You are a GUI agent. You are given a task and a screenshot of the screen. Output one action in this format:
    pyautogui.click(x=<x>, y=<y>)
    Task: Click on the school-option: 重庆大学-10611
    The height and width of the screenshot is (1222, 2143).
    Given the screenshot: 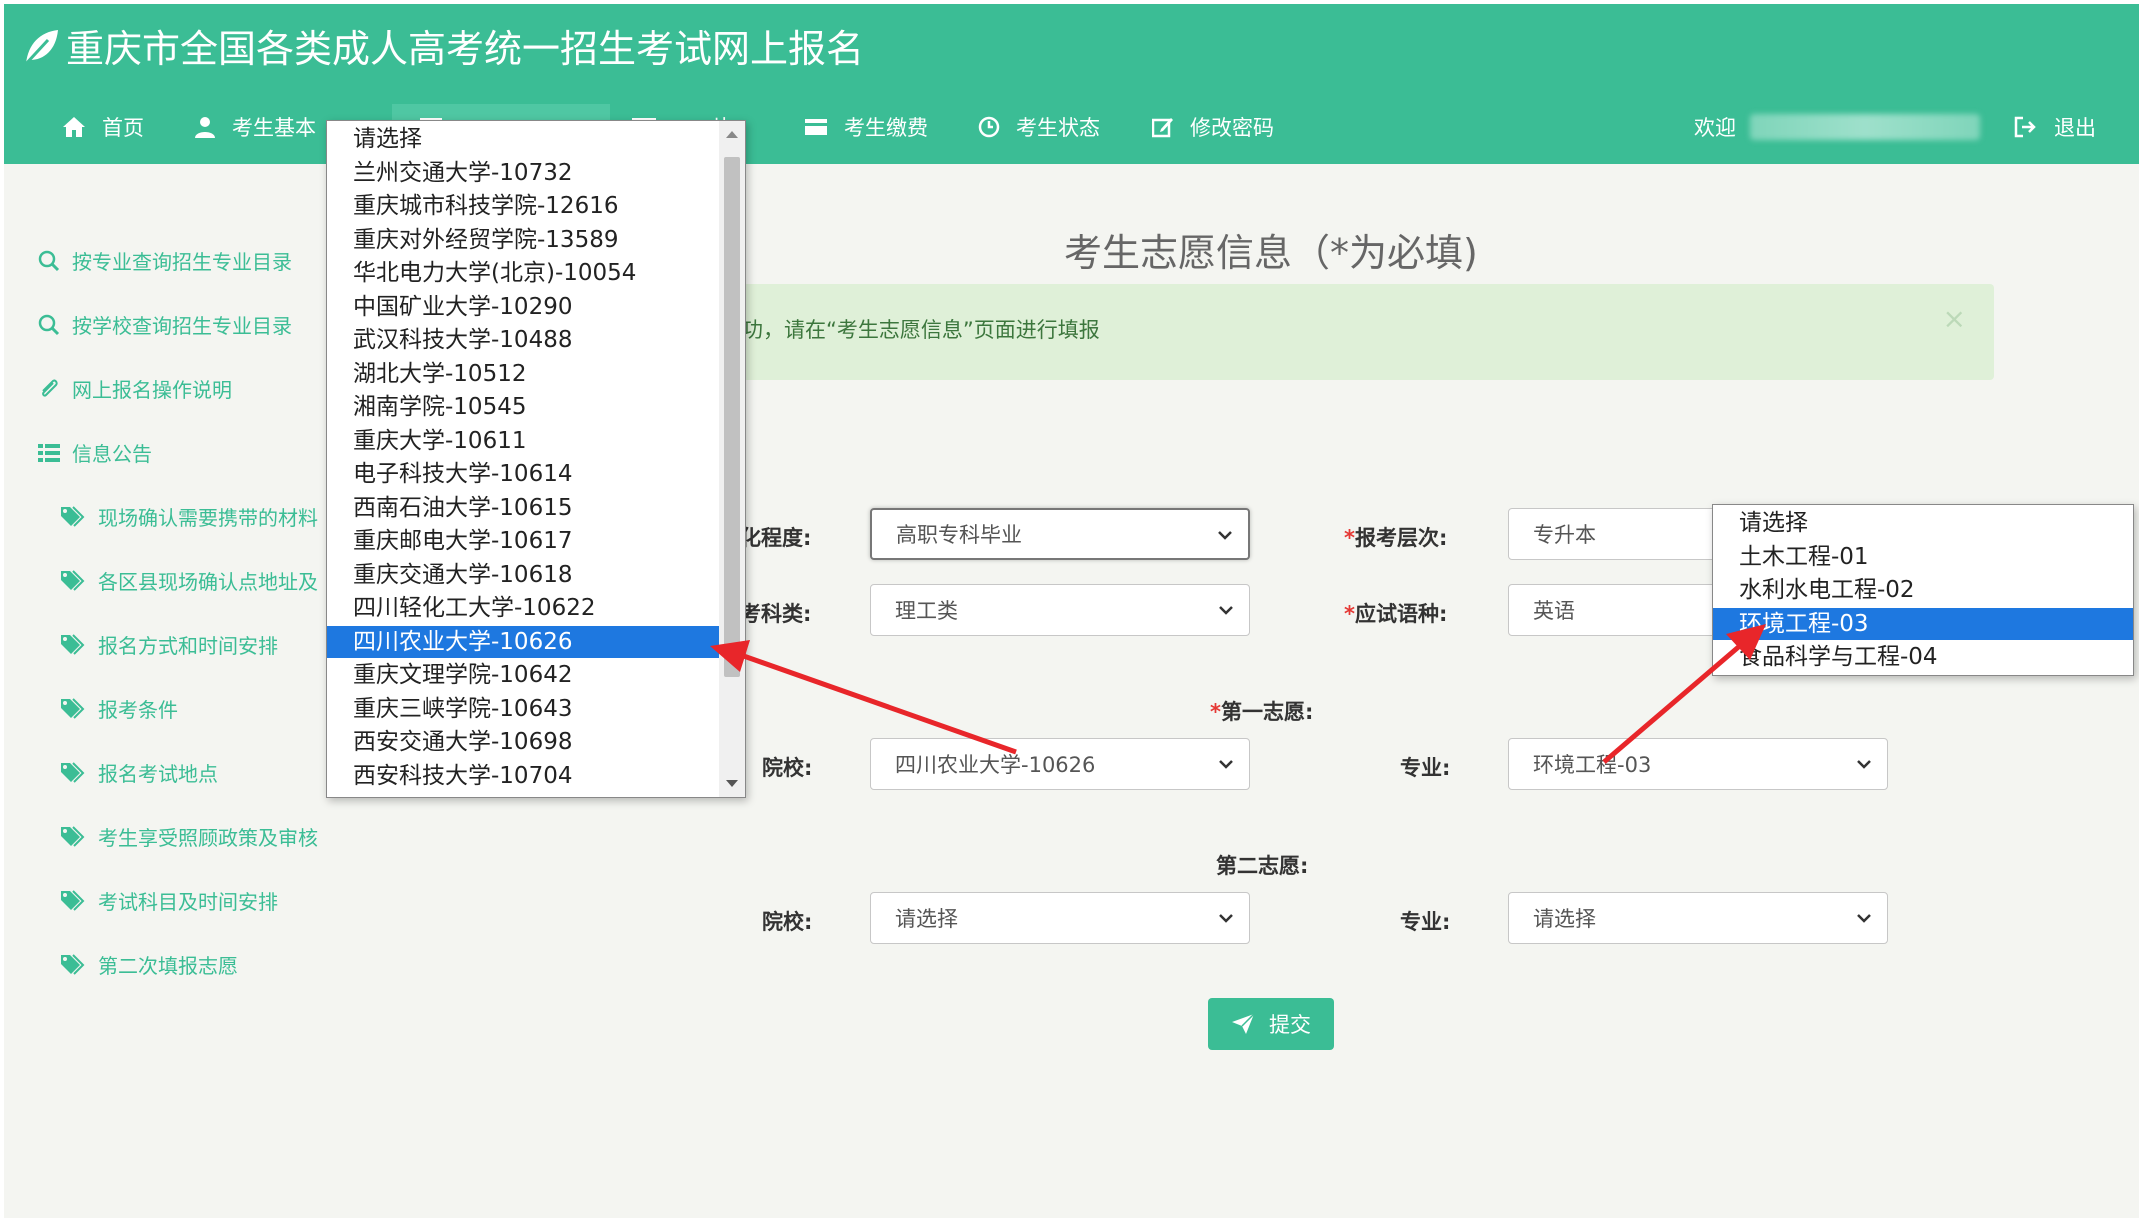 What is the action you would take?
    pyautogui.click(x=523, y=441)
    